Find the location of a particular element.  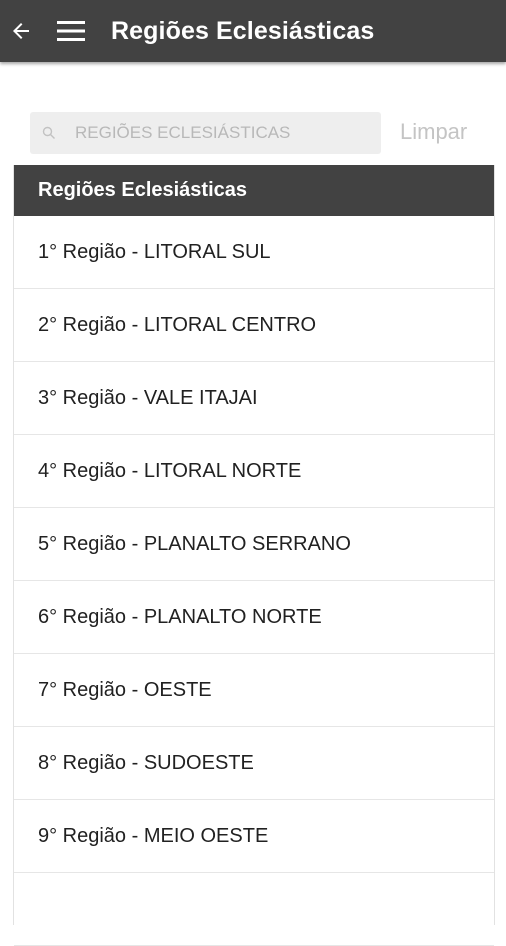

search-box is located at coordinates (205, 133).